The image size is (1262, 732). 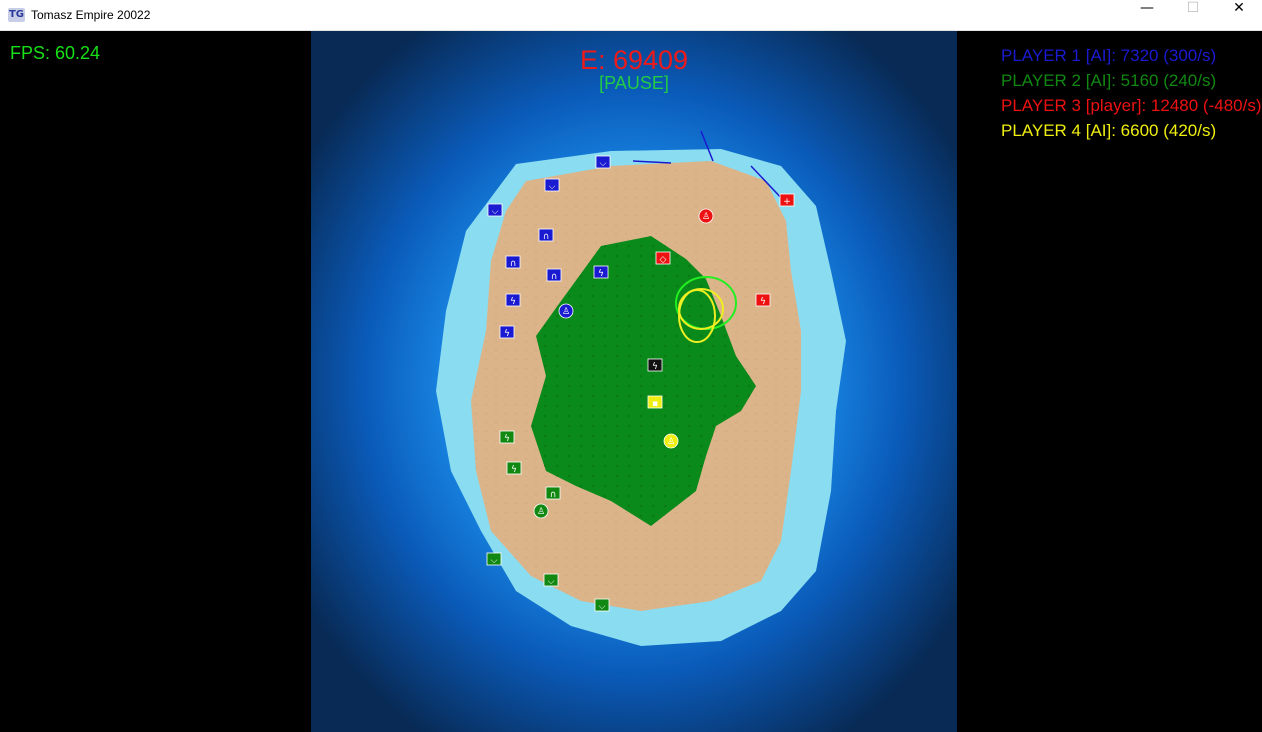 I want to click on close-button: ✕, so click(x=1239, y=15).